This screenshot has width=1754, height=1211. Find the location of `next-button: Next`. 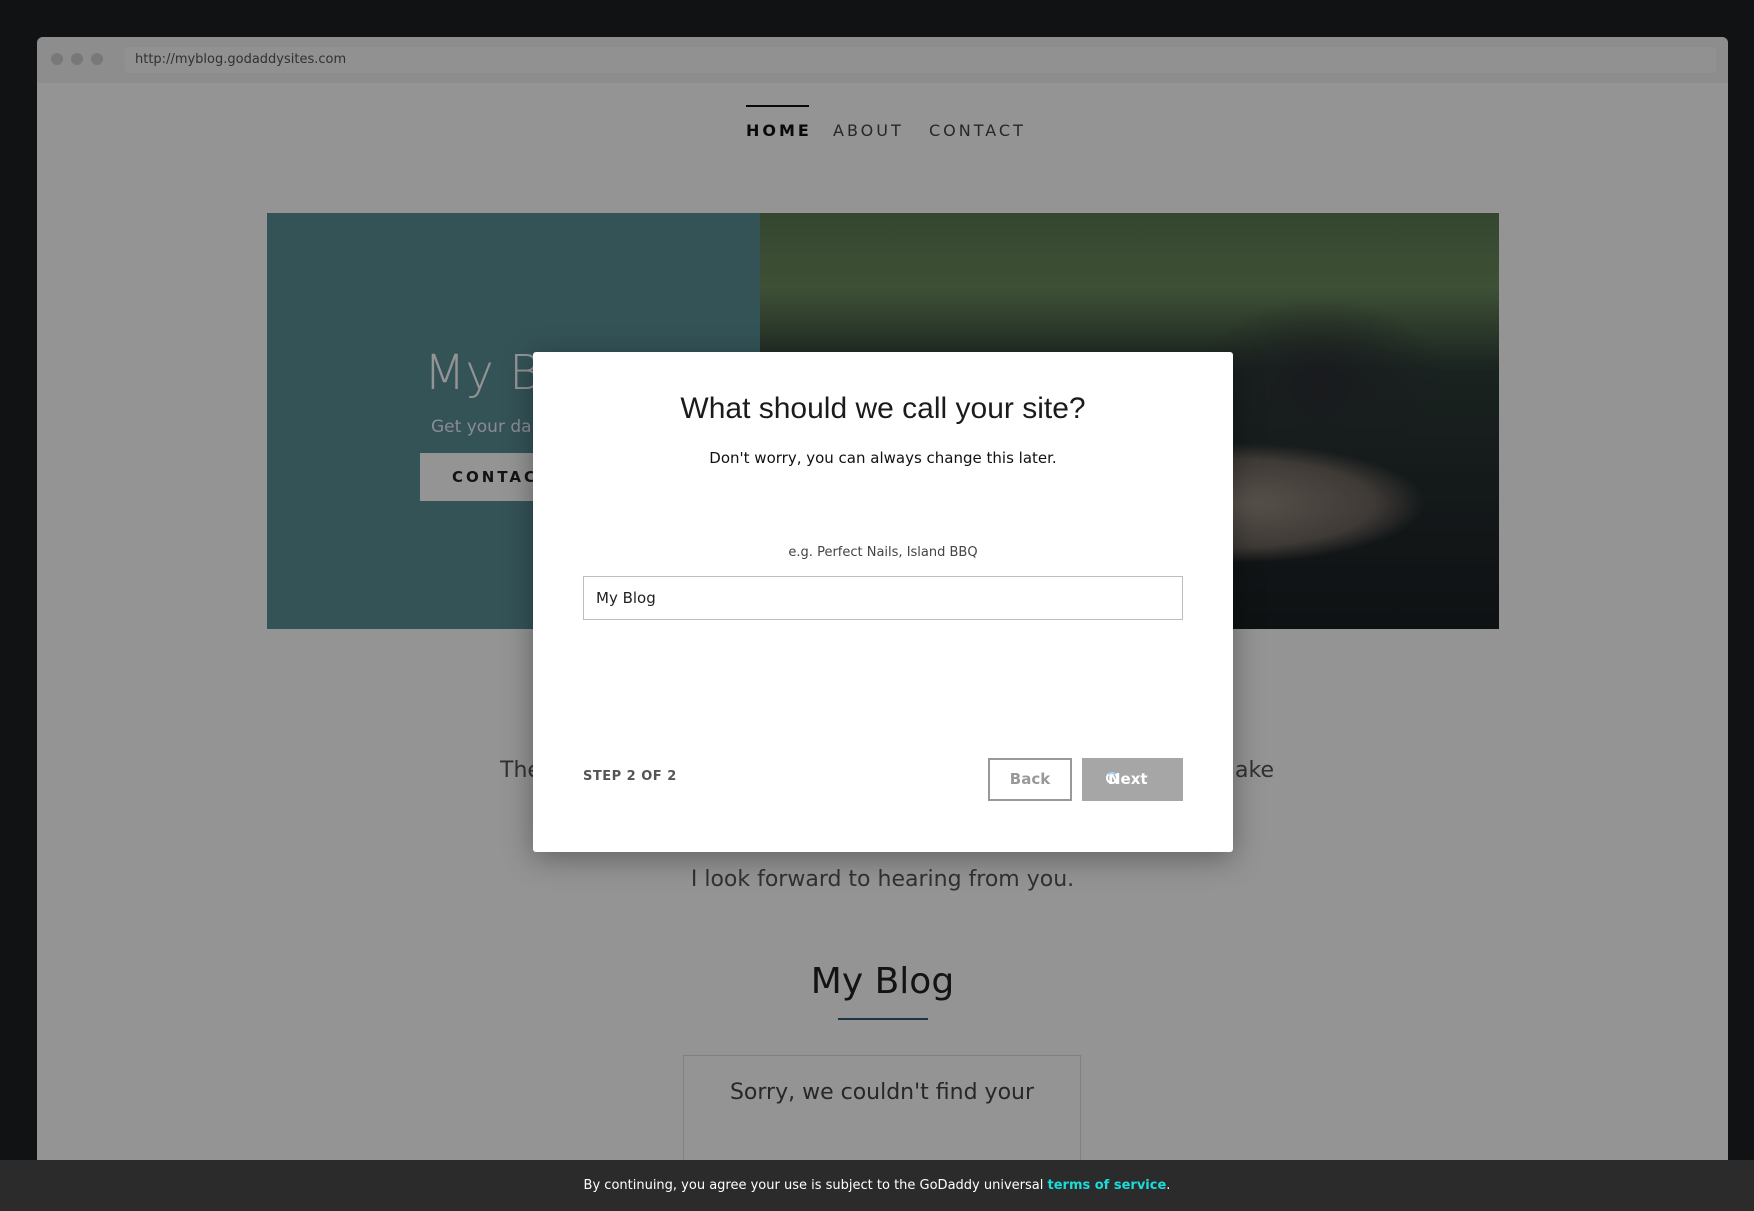

next-button: Next is located at coordinates (1132, 779).